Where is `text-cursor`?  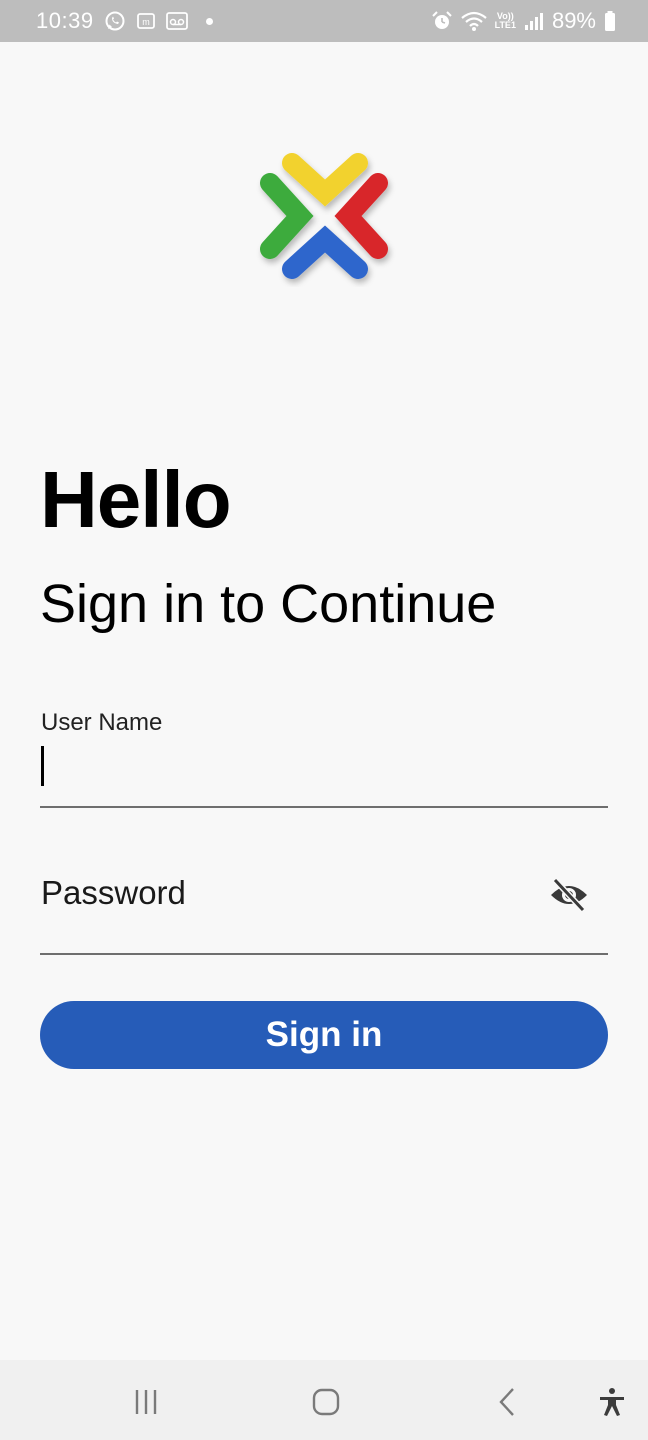
text-cursor is located at coordinates (42, 766).